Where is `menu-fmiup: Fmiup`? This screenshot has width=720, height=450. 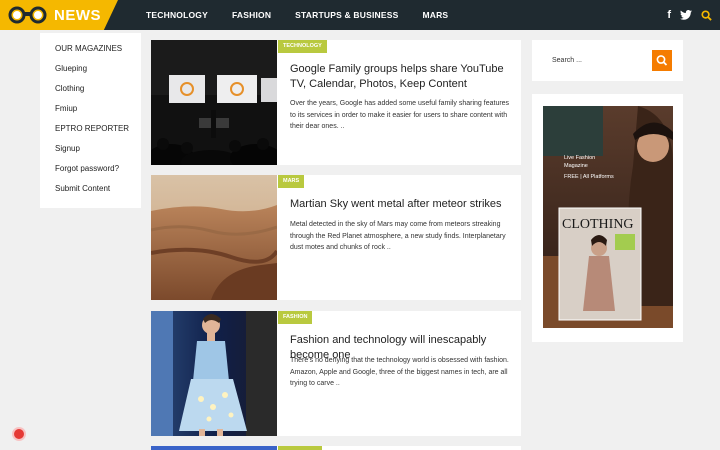 menu-fmiup: Fmiup is located at coordinates (98, 113).